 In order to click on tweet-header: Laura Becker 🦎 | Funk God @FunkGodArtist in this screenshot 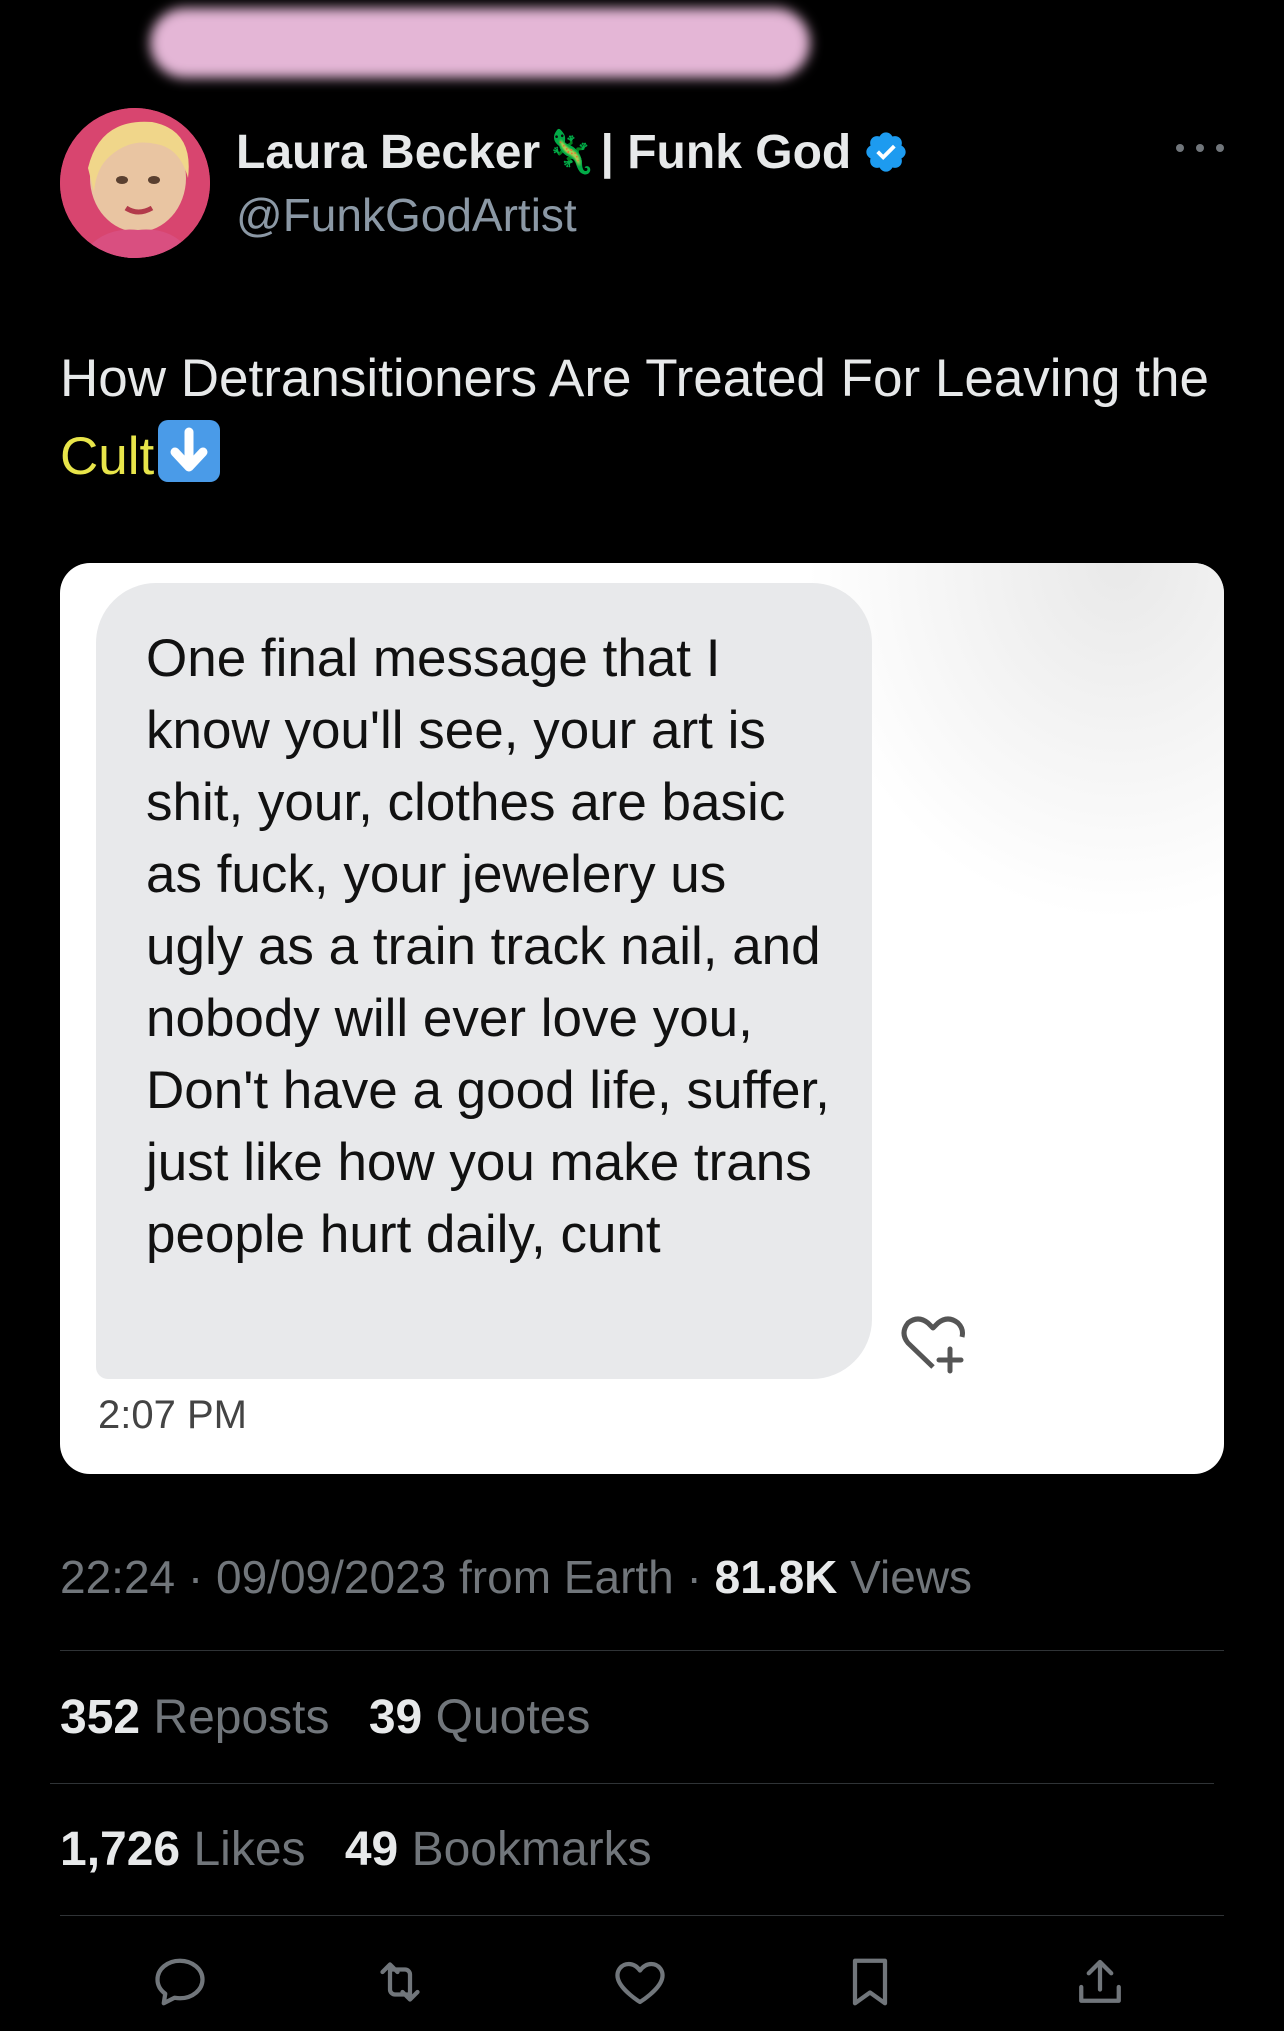, I will do `click(642, 183)`.